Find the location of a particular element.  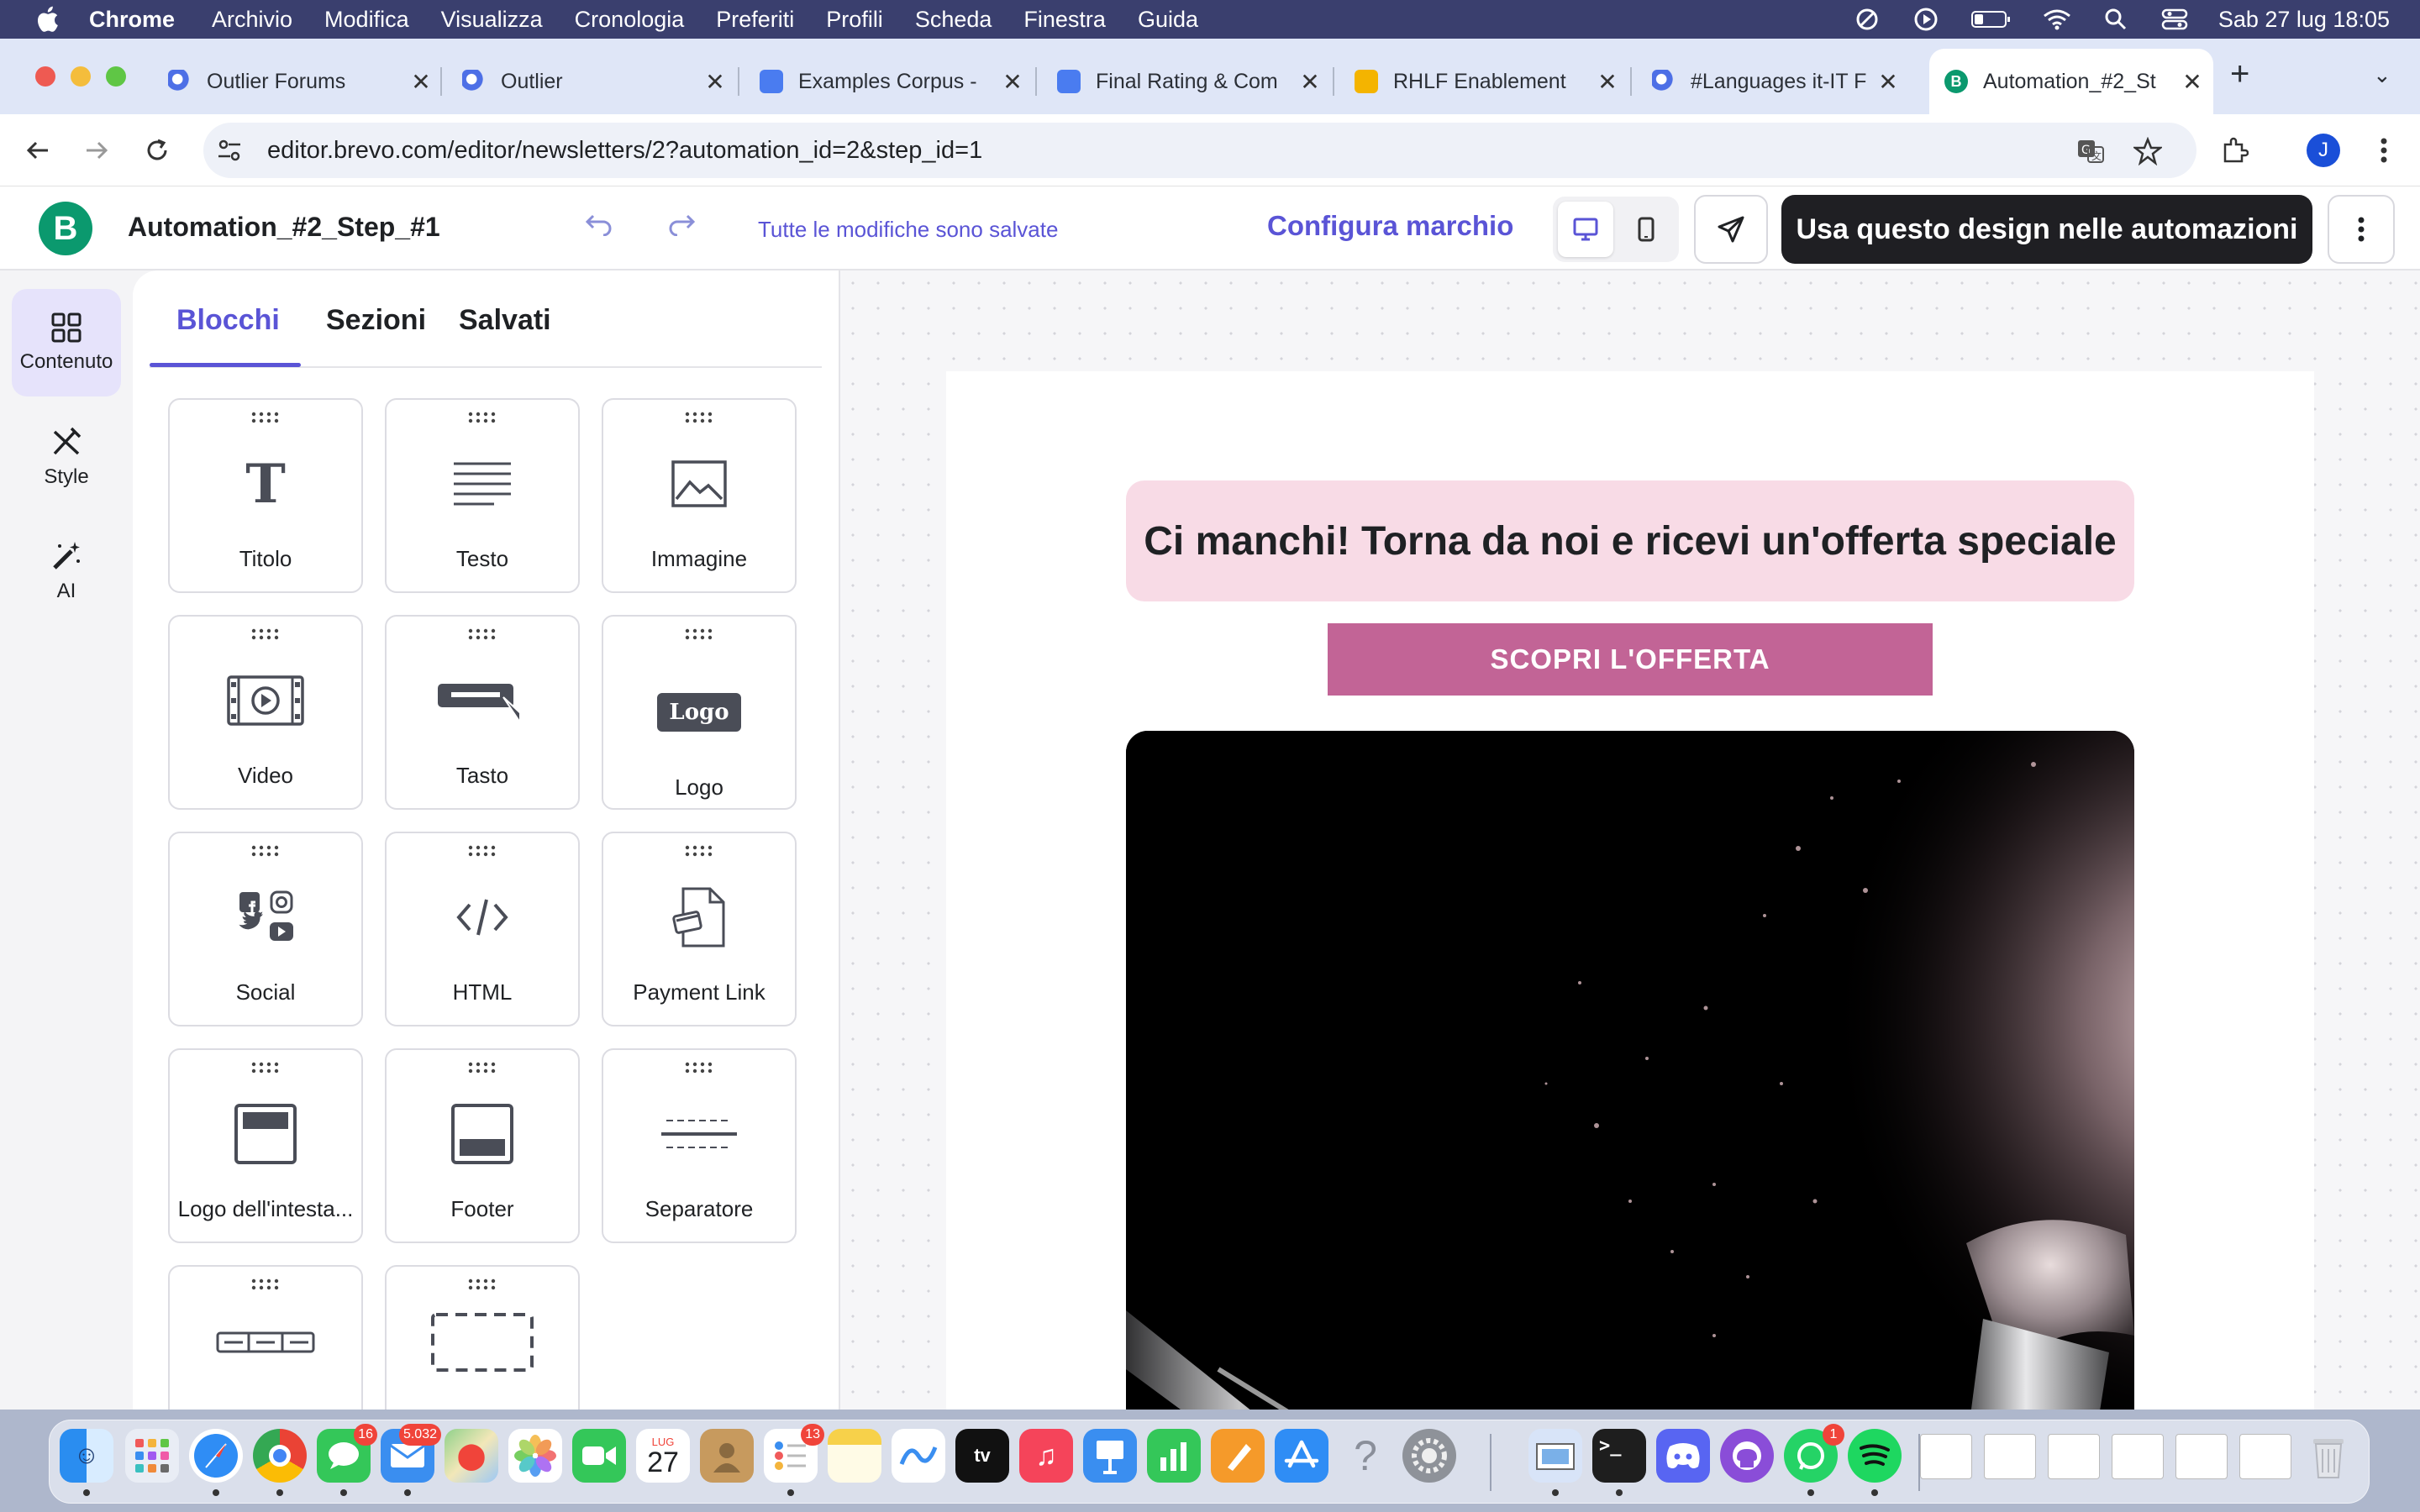

screen-mirroring-icon is located at coordinates (1867, 19).